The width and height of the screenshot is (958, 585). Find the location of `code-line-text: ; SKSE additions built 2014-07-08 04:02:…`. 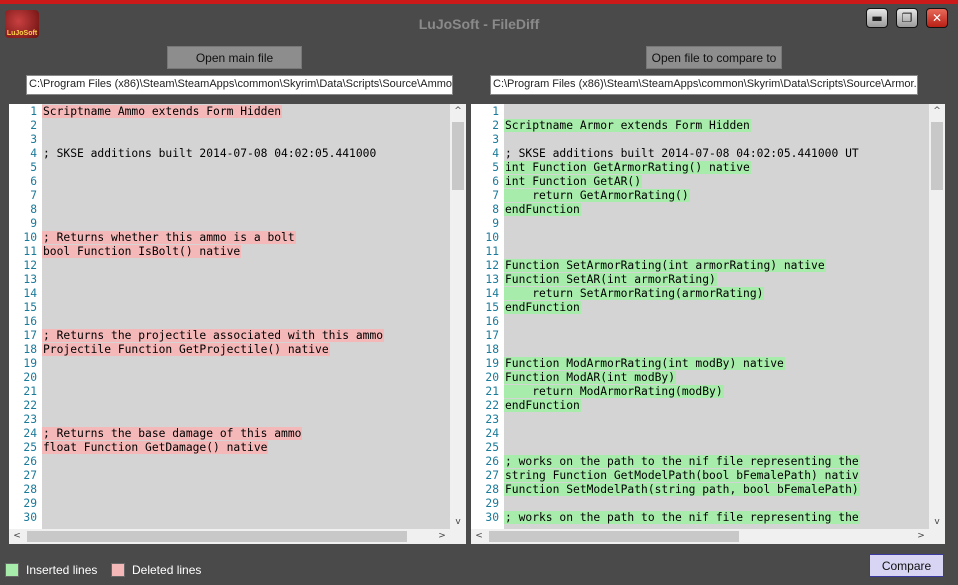

code-line-text: ; SKSE additions built 2014-07-08 04:02:… is located at coordinates (682, 153).